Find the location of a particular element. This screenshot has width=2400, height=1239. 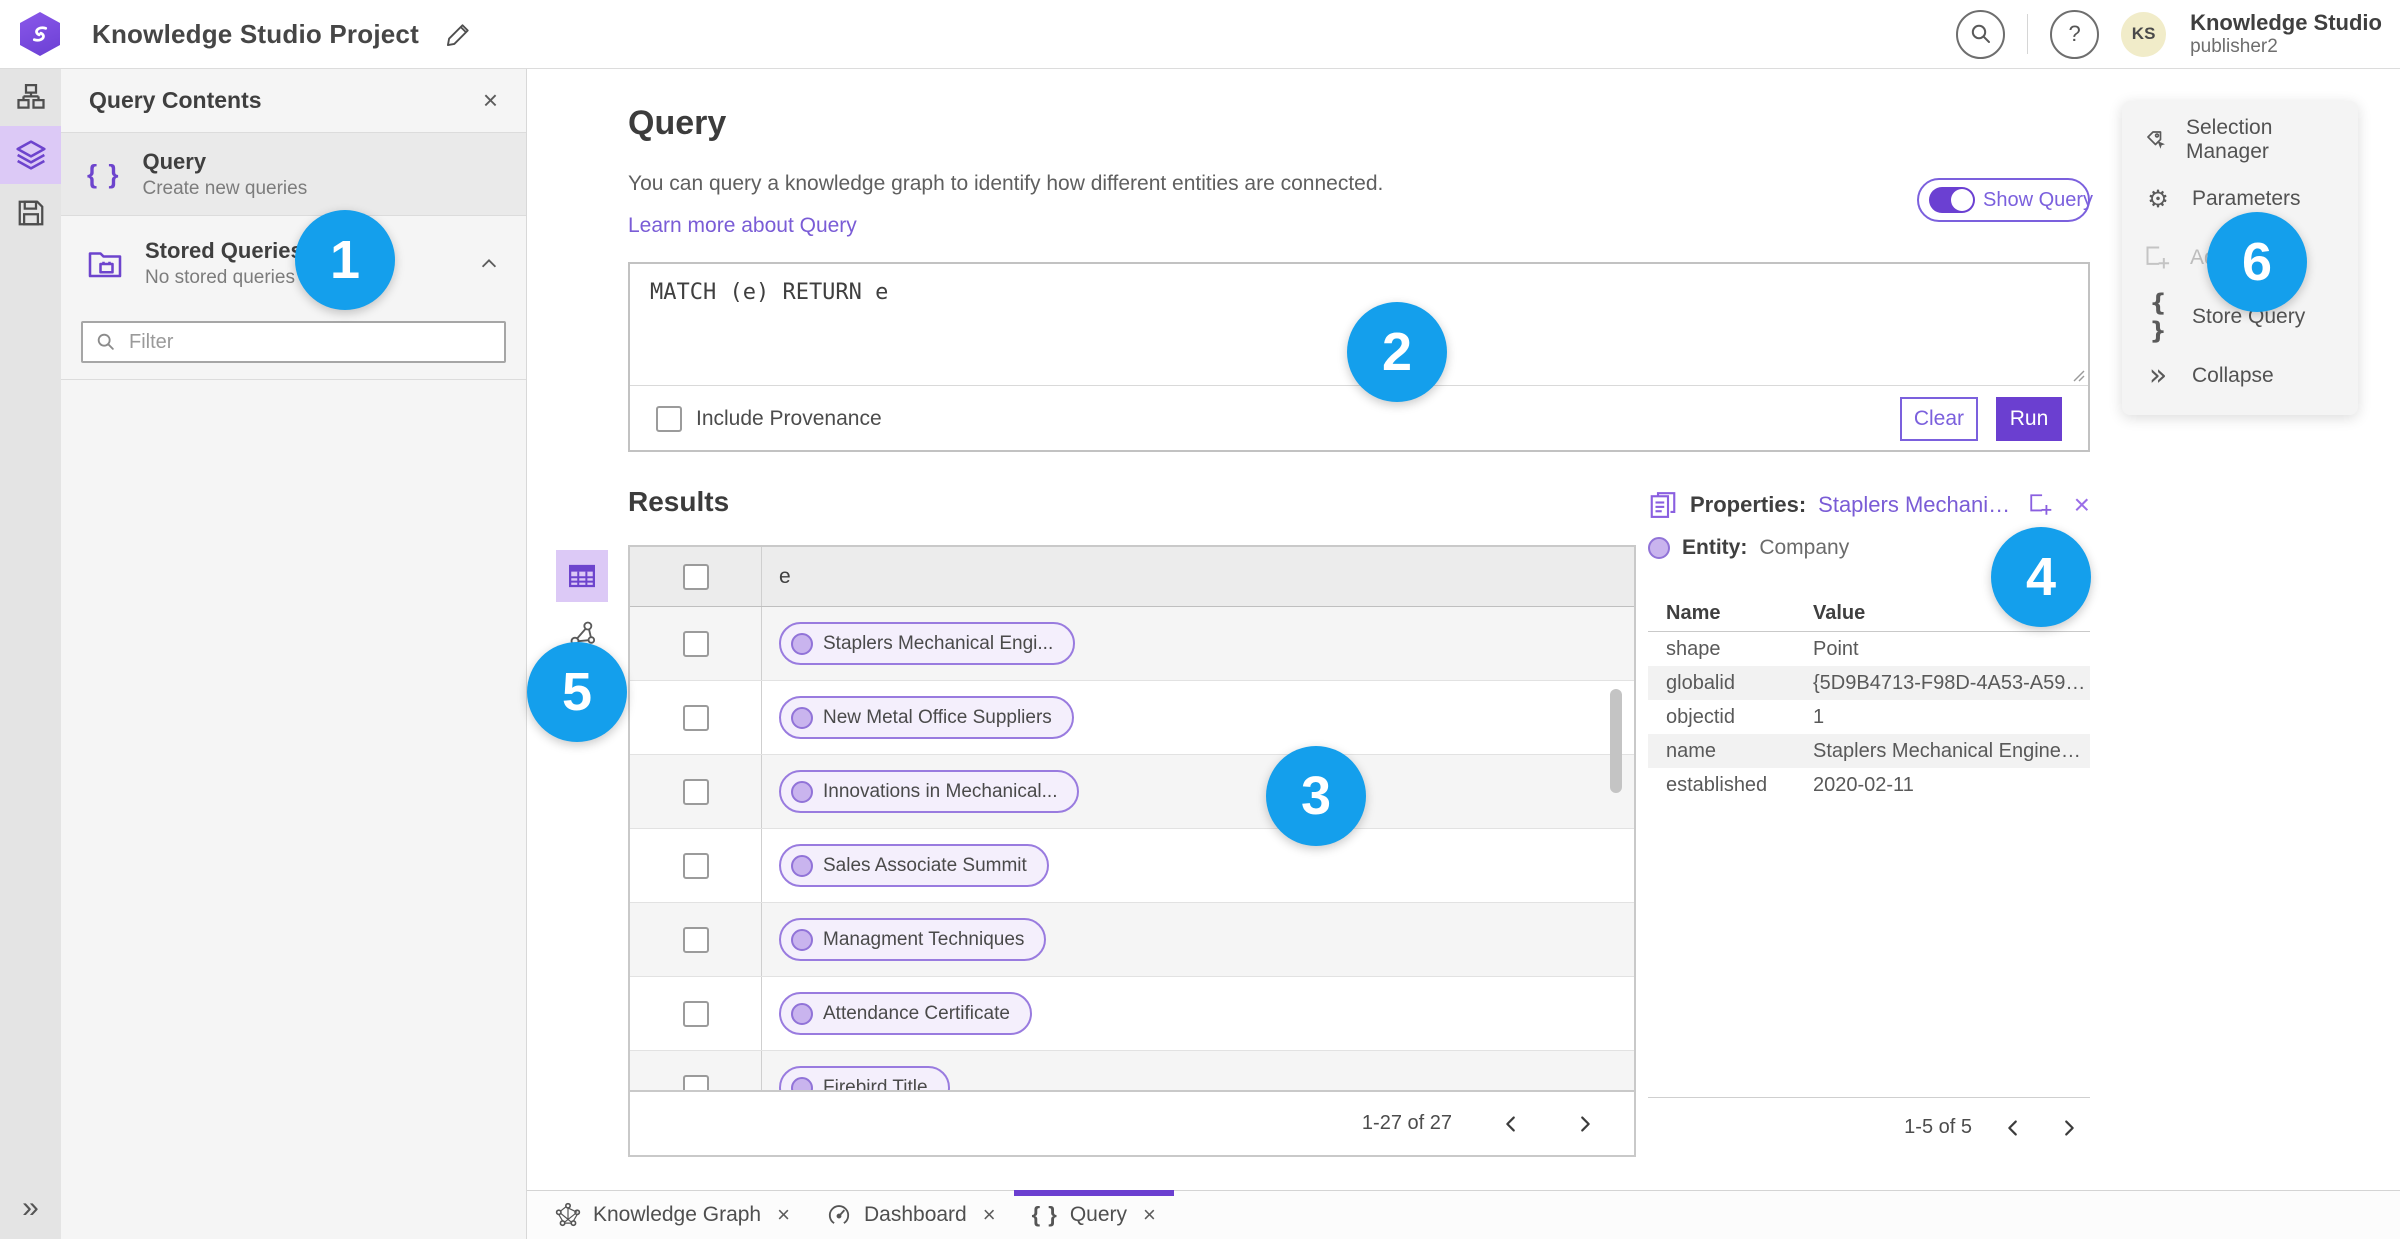

tab-query: { } Query × is located at coordinates (1094, 1214).